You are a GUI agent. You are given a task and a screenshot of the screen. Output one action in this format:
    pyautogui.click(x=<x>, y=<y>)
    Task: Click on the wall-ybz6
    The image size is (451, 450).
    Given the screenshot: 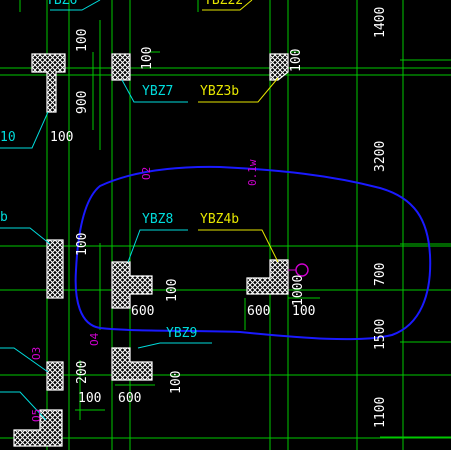 What is the action you would take?
    pyautogui.click(x=48, y=83)
    